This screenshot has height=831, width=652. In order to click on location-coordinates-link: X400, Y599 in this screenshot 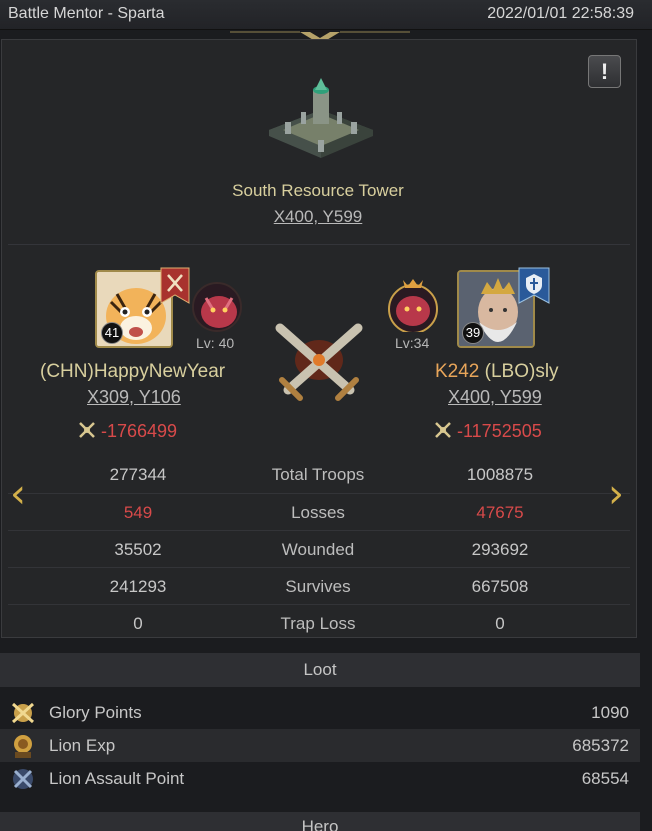, I will do `click(318, 216)`.